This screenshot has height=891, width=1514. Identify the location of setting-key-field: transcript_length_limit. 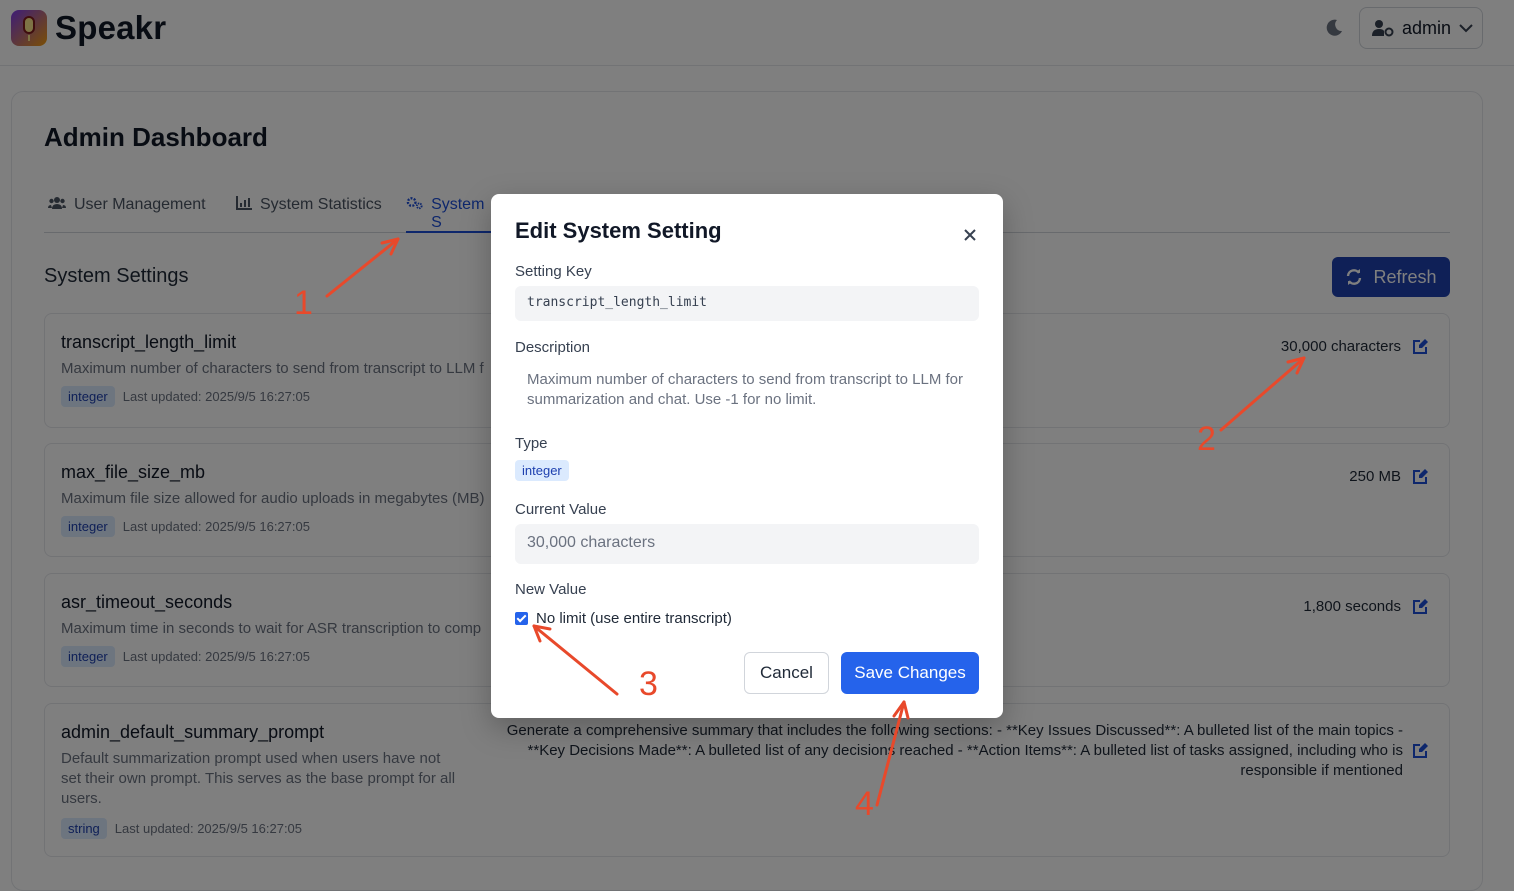
(747, 303).